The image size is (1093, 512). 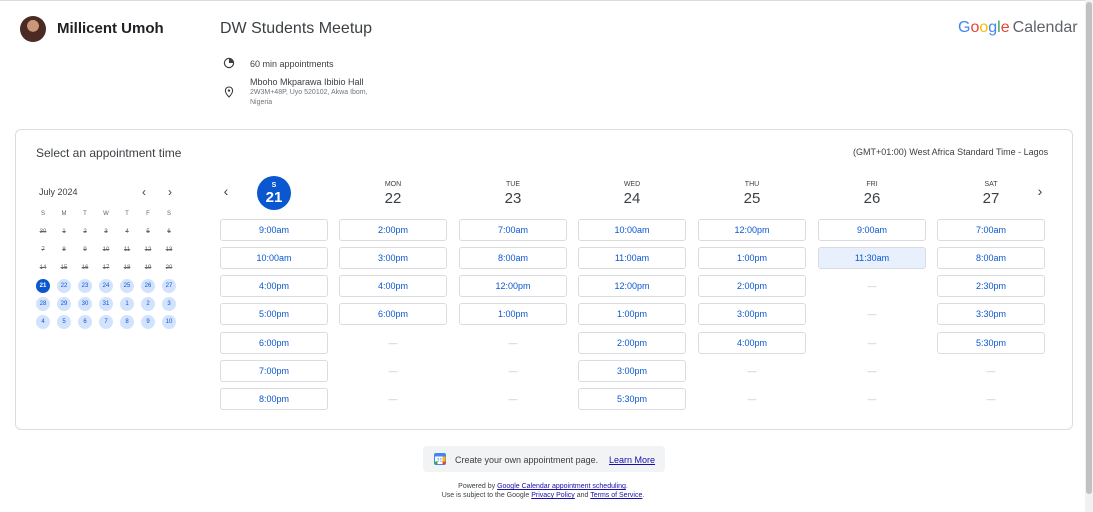 I want to click on mini-calendar-day: 19, so click(x=148, y=268).